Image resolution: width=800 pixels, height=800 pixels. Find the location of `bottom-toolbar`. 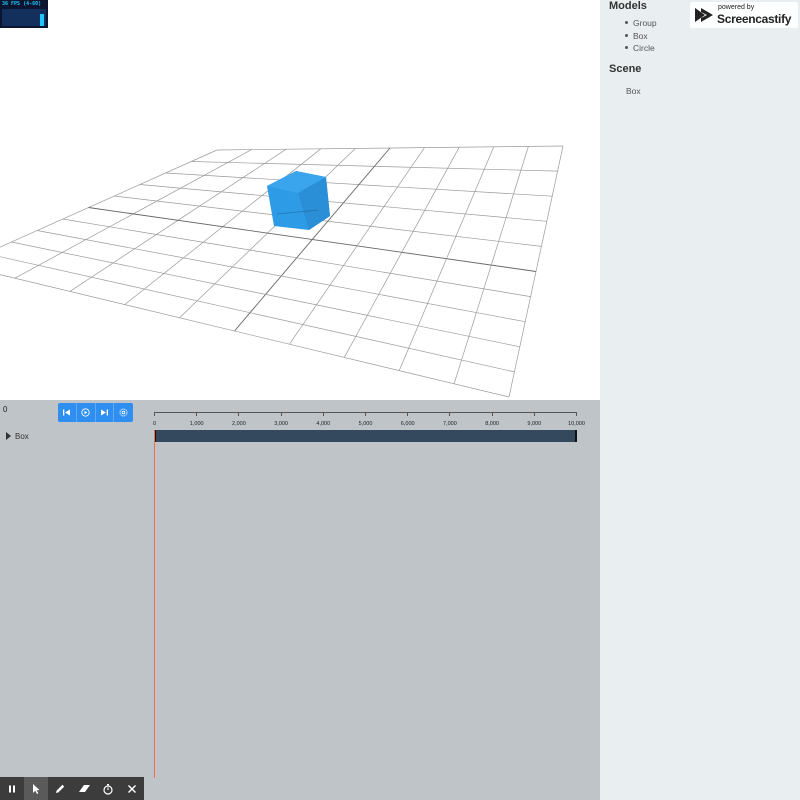

bottom-toolbar is located at coordinates (72, 788).